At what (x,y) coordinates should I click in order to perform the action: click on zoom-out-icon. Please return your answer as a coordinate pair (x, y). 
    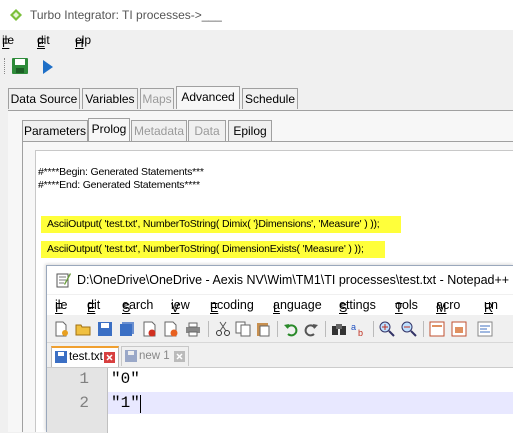
    Looking at the image, I should click on (409, 329).